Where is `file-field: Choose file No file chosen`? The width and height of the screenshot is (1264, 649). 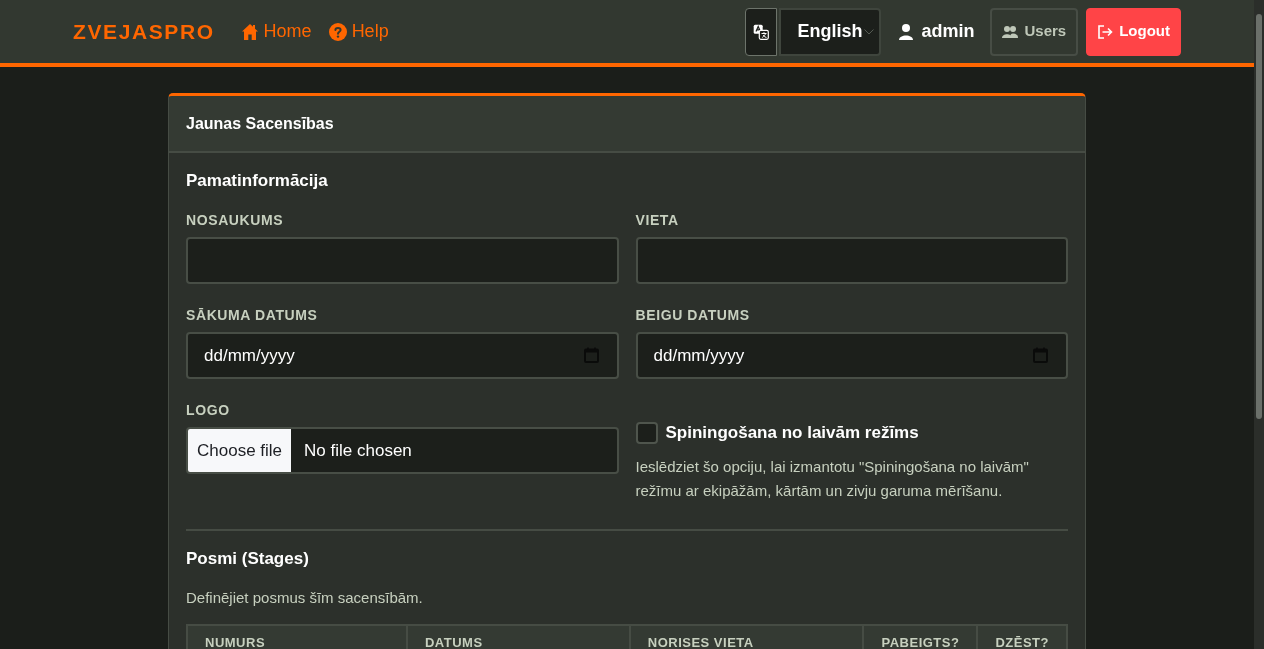
file-field: Choose file No file chosen is located at coordinates (402, 450).